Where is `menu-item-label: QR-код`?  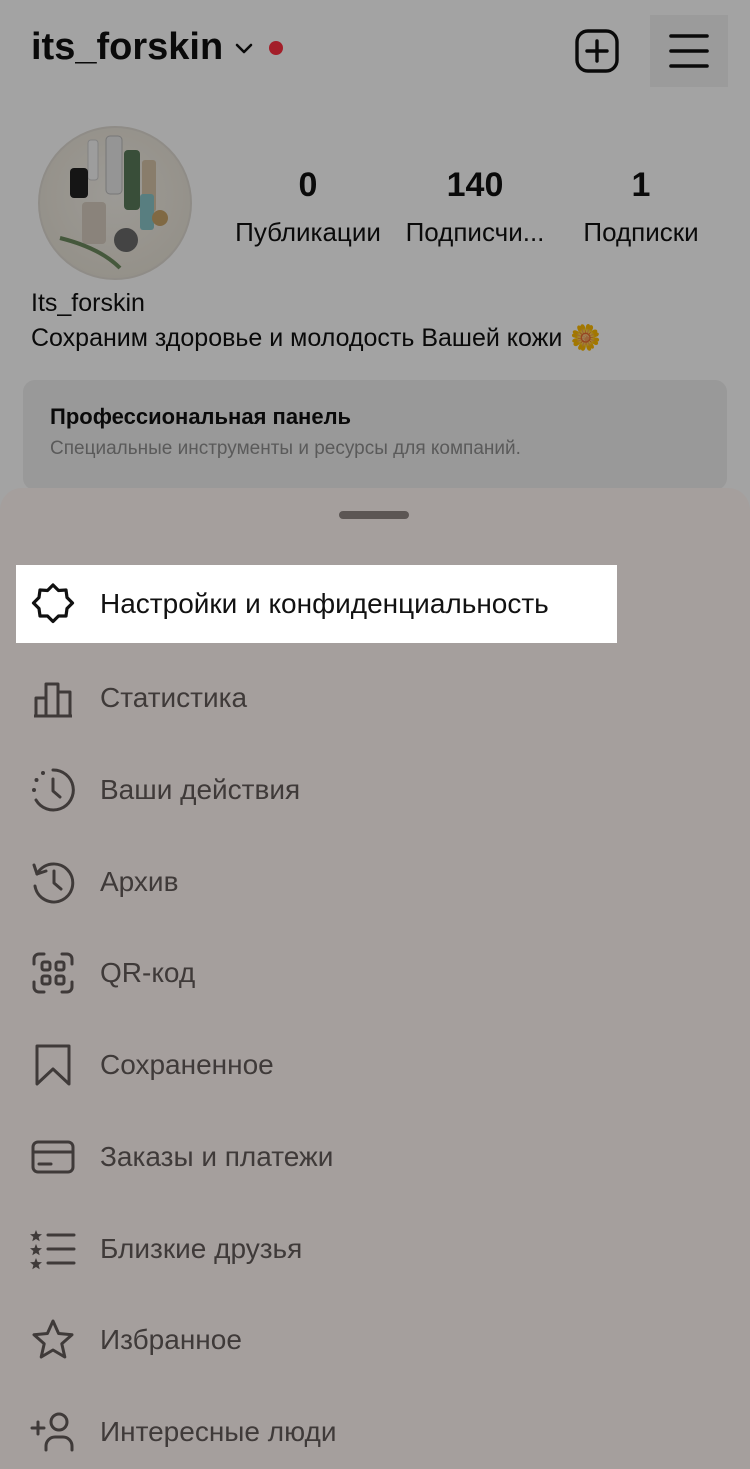
menu-item-label: QR-код is located at coordinates (148, 972).